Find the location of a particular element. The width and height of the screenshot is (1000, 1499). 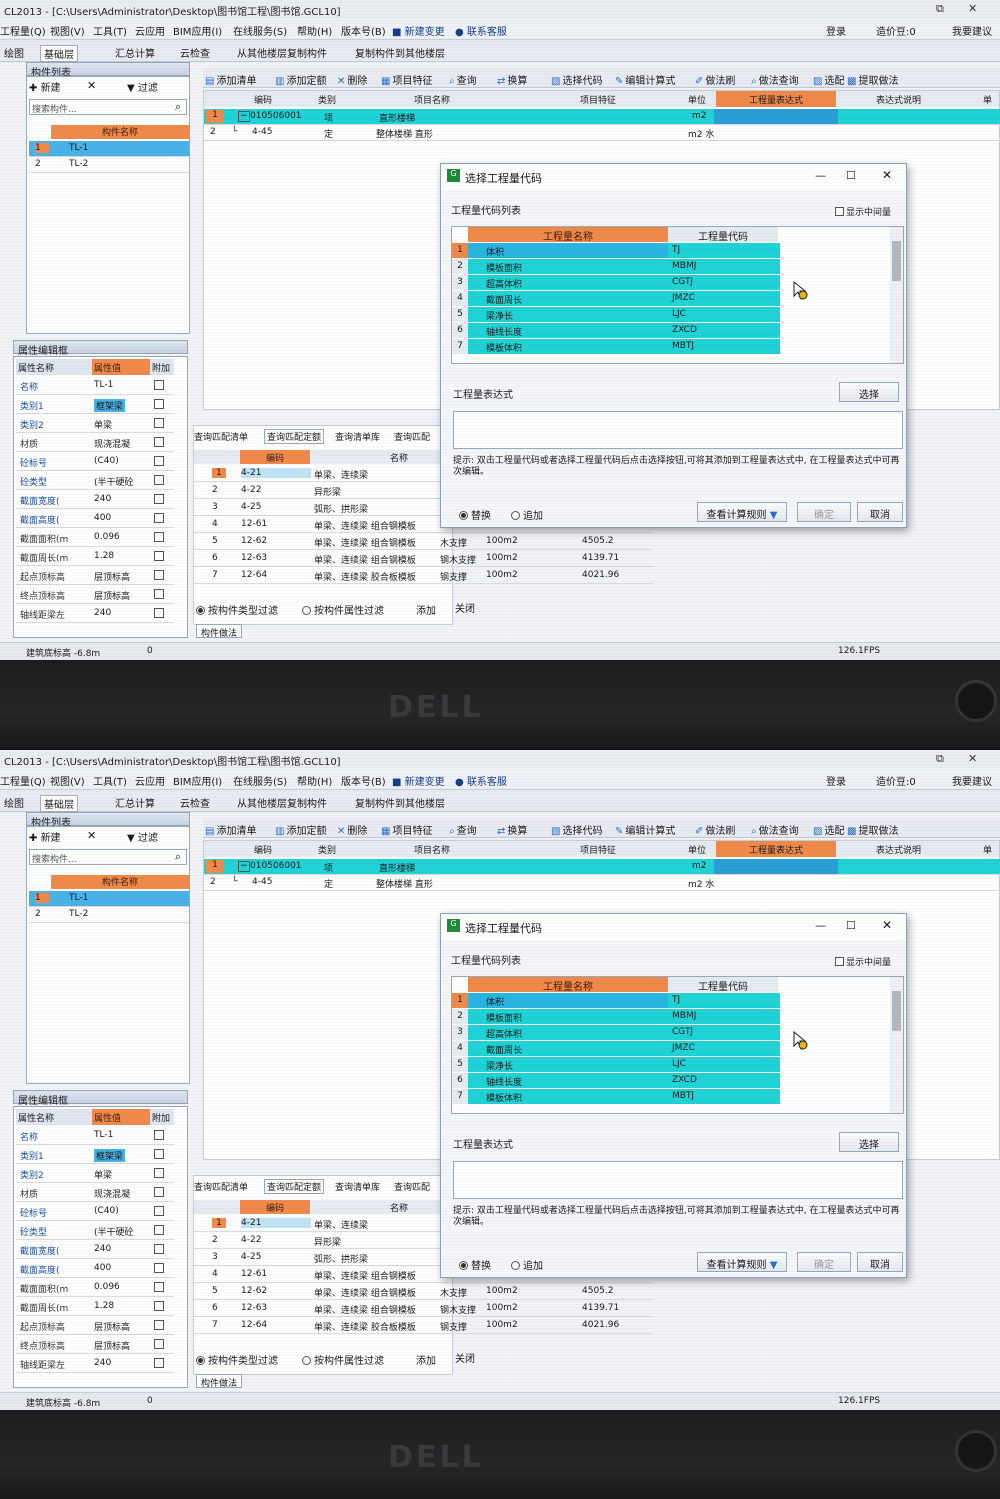

menu-bim: BIM应用(I) is located at coordinates (197, 30).